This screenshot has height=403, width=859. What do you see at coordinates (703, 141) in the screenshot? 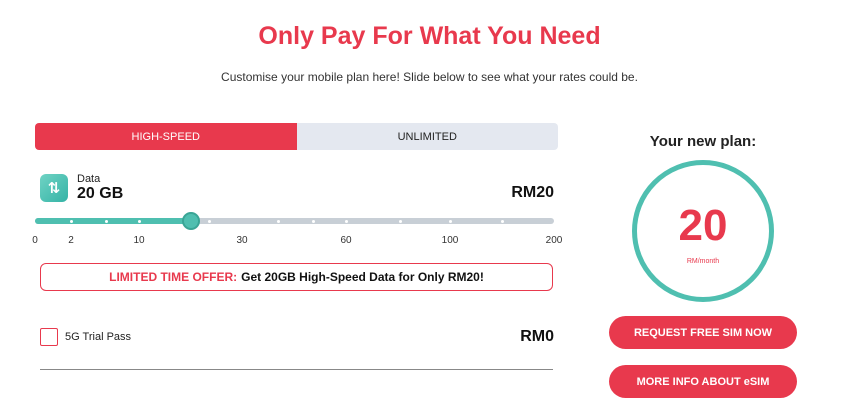
I see `plan-summary-heading: Your new plan:` at bounding box center [703, 141].